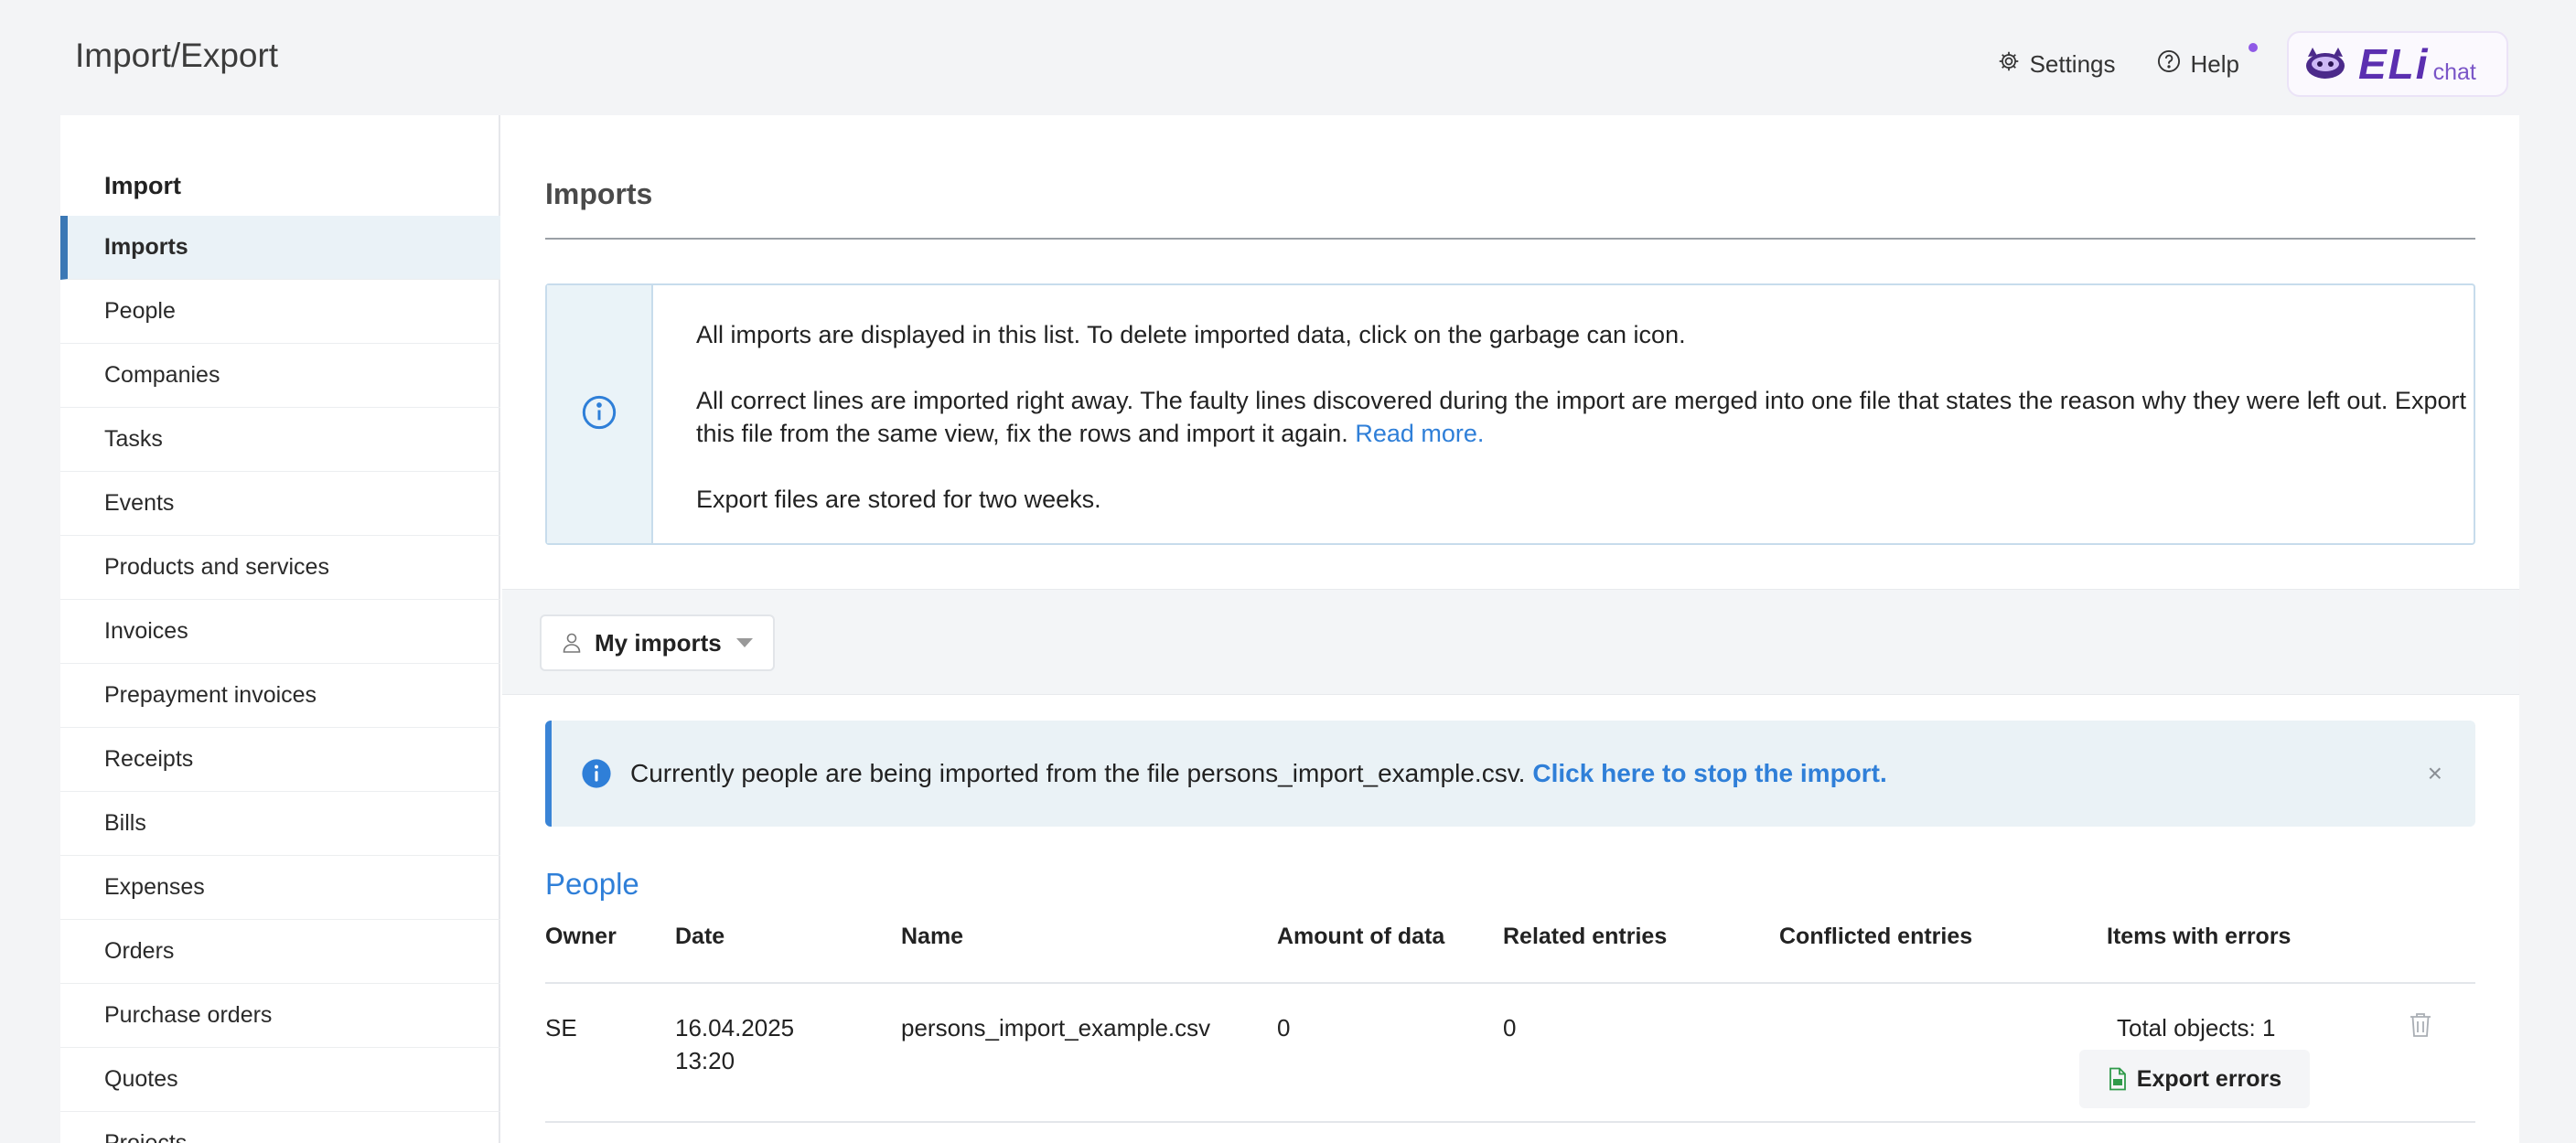 Image resolution: width=2576 pixels, height=1143 pixels. Describe the element at coordinates (2173, 64) in the screenshot. I see `help-circle-icon` at that location.